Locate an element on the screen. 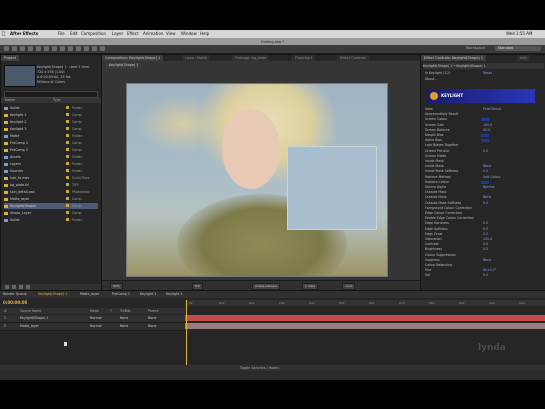 This screenshot has width=545, height=409. list-item: Assets Folder is located at coordinates (51, 157).